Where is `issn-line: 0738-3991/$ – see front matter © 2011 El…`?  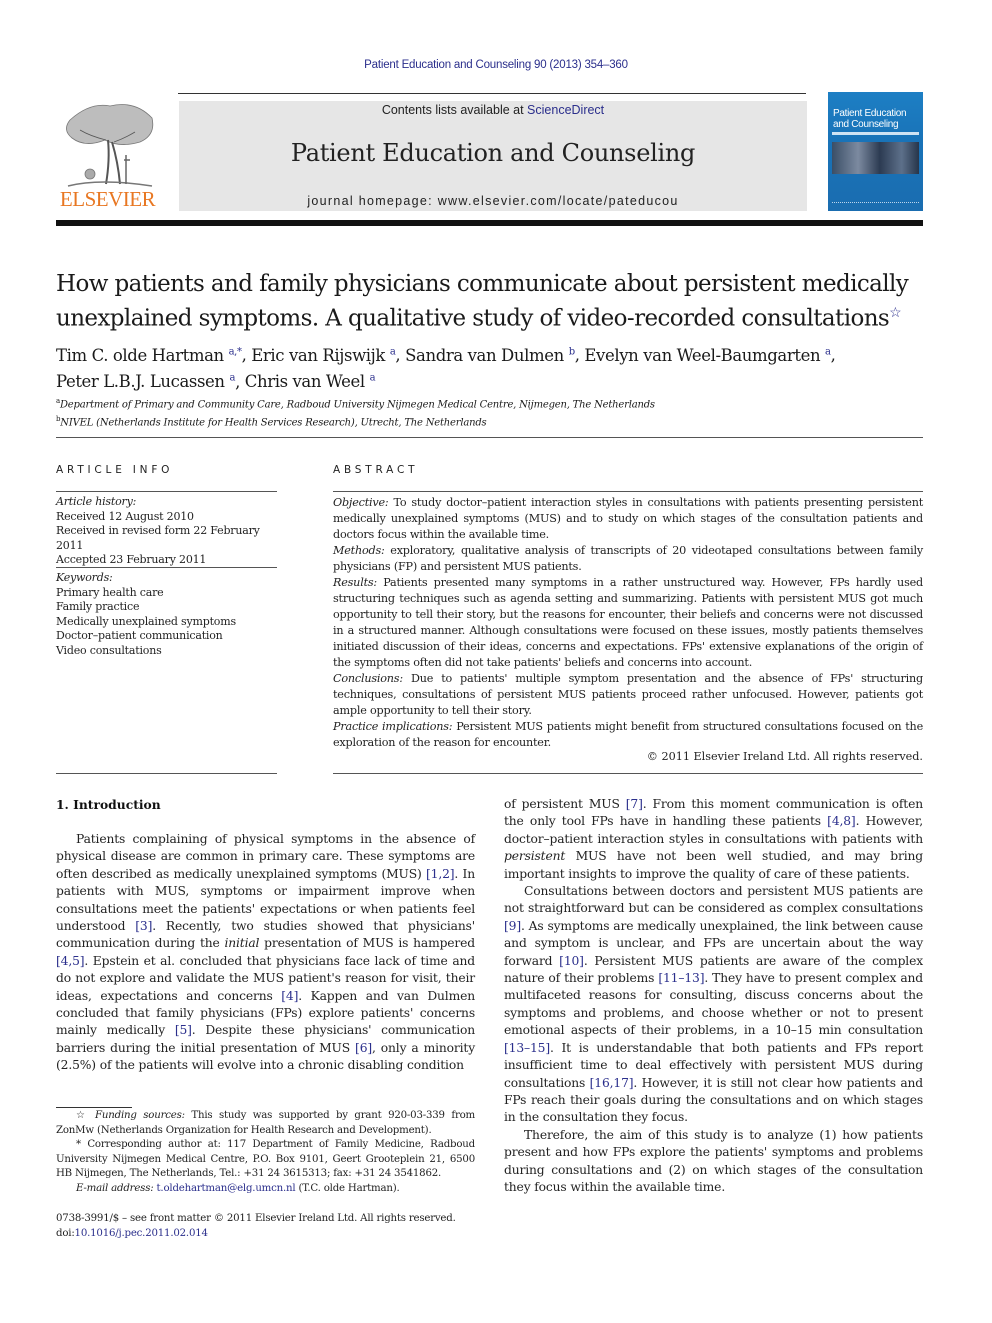
issn-line: 0738-3991/$ – see front matter © 2011 El… is located at coordinates (256, 1218).